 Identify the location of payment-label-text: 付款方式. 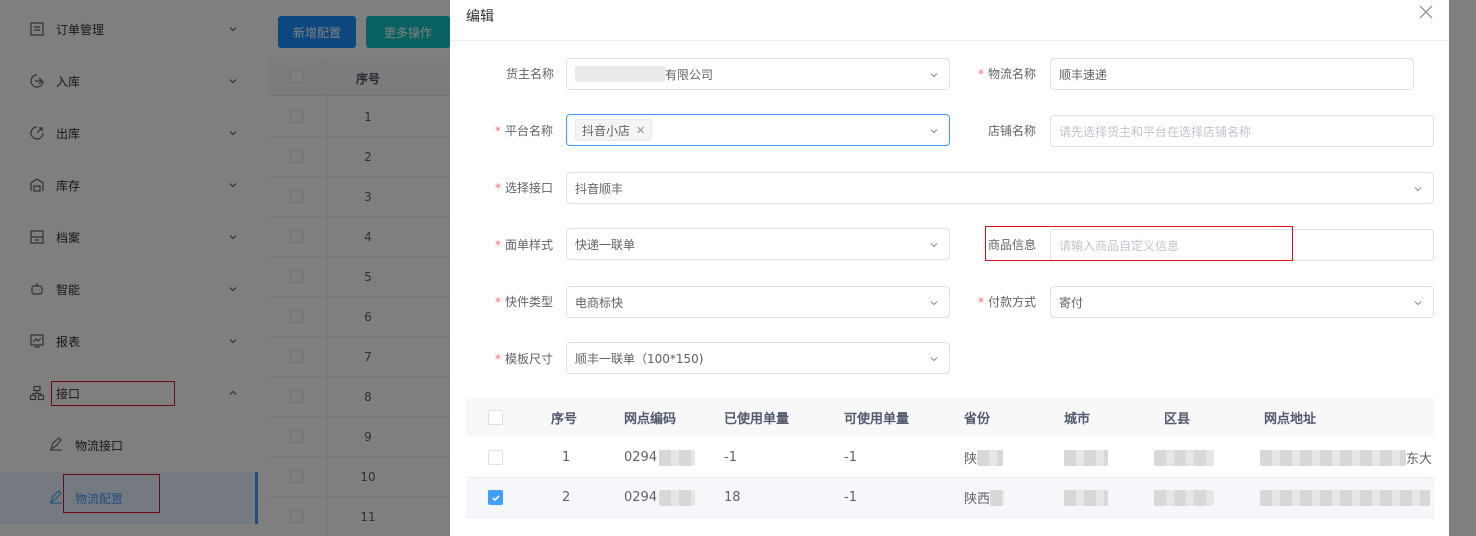
(1012, 302).